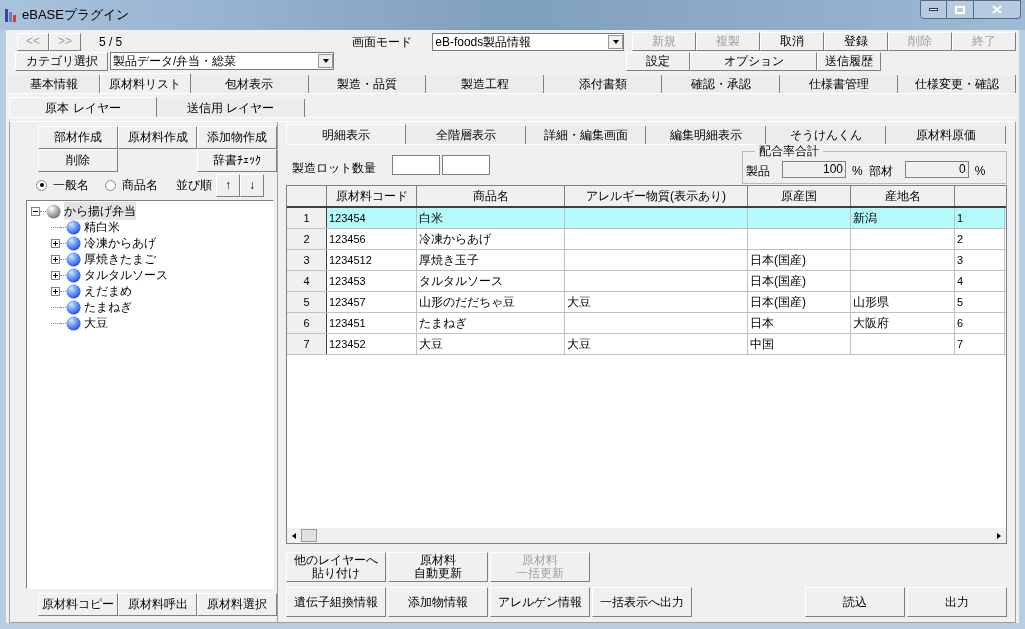 The image size is (1025, 629). Describe the element at coordinates (491, 323) in the screenshot. I see `table-cell: たまねぎ` at that location.